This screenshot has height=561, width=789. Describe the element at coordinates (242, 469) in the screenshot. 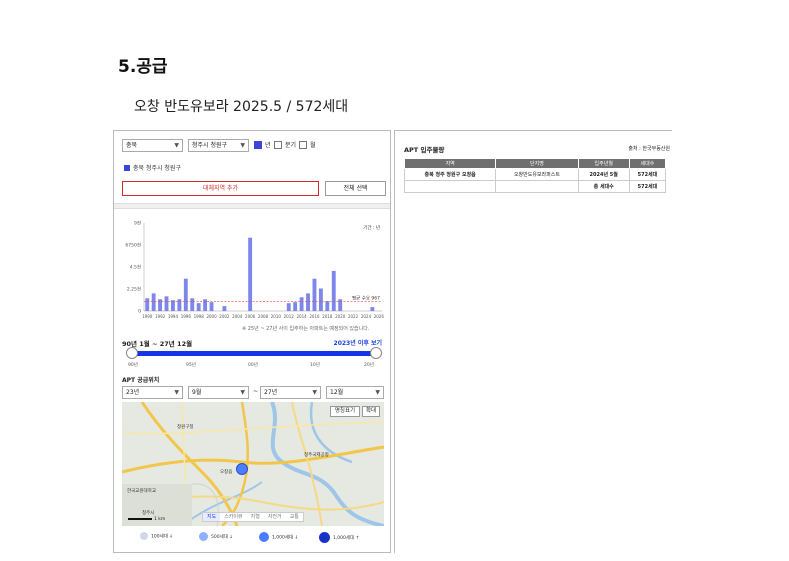

I see `apt-marker` at that location.